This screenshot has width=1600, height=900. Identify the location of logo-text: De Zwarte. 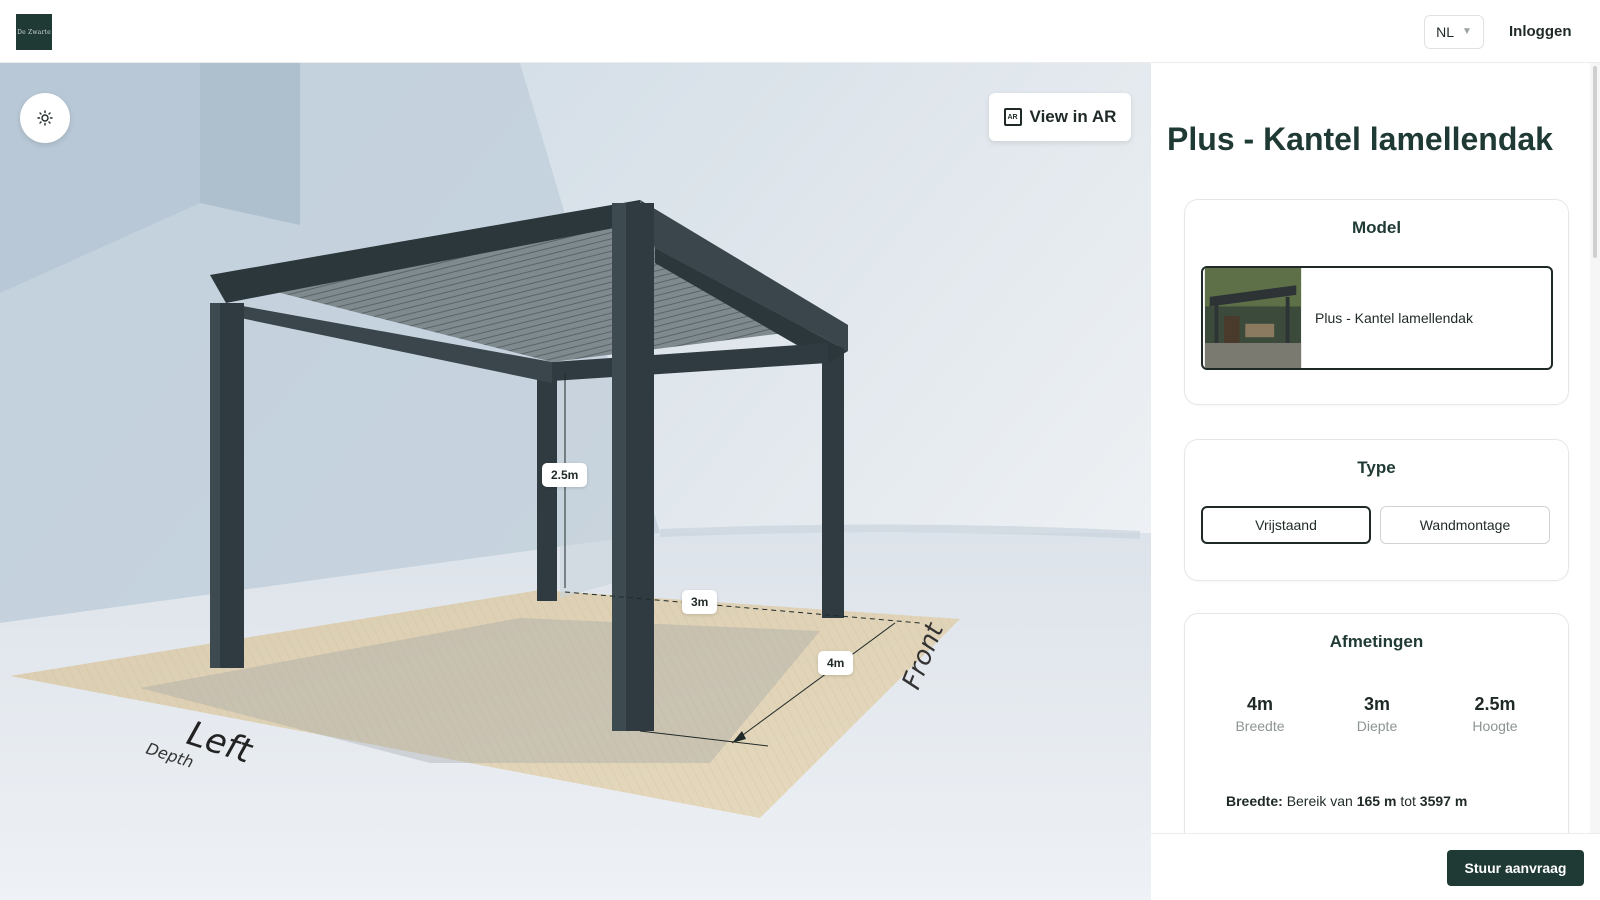
(34, 32).